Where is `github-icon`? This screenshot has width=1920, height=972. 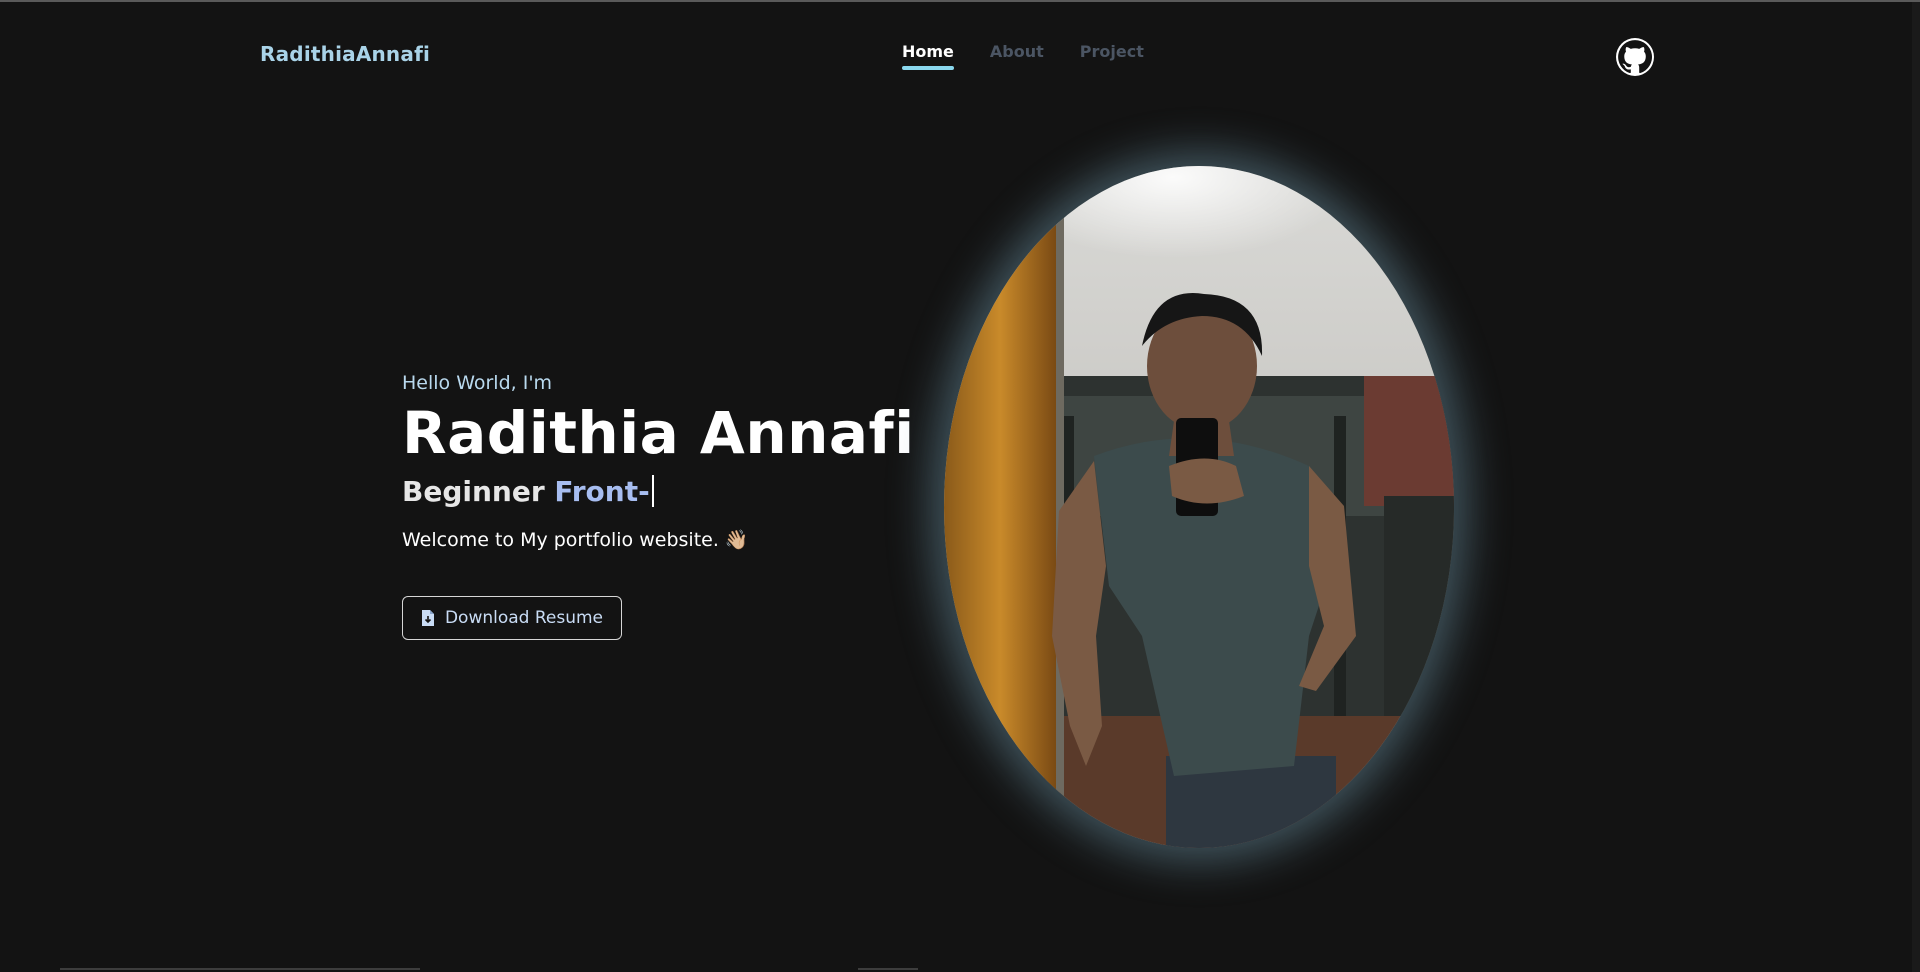
github-icon is located at coordinates (1635, 57).